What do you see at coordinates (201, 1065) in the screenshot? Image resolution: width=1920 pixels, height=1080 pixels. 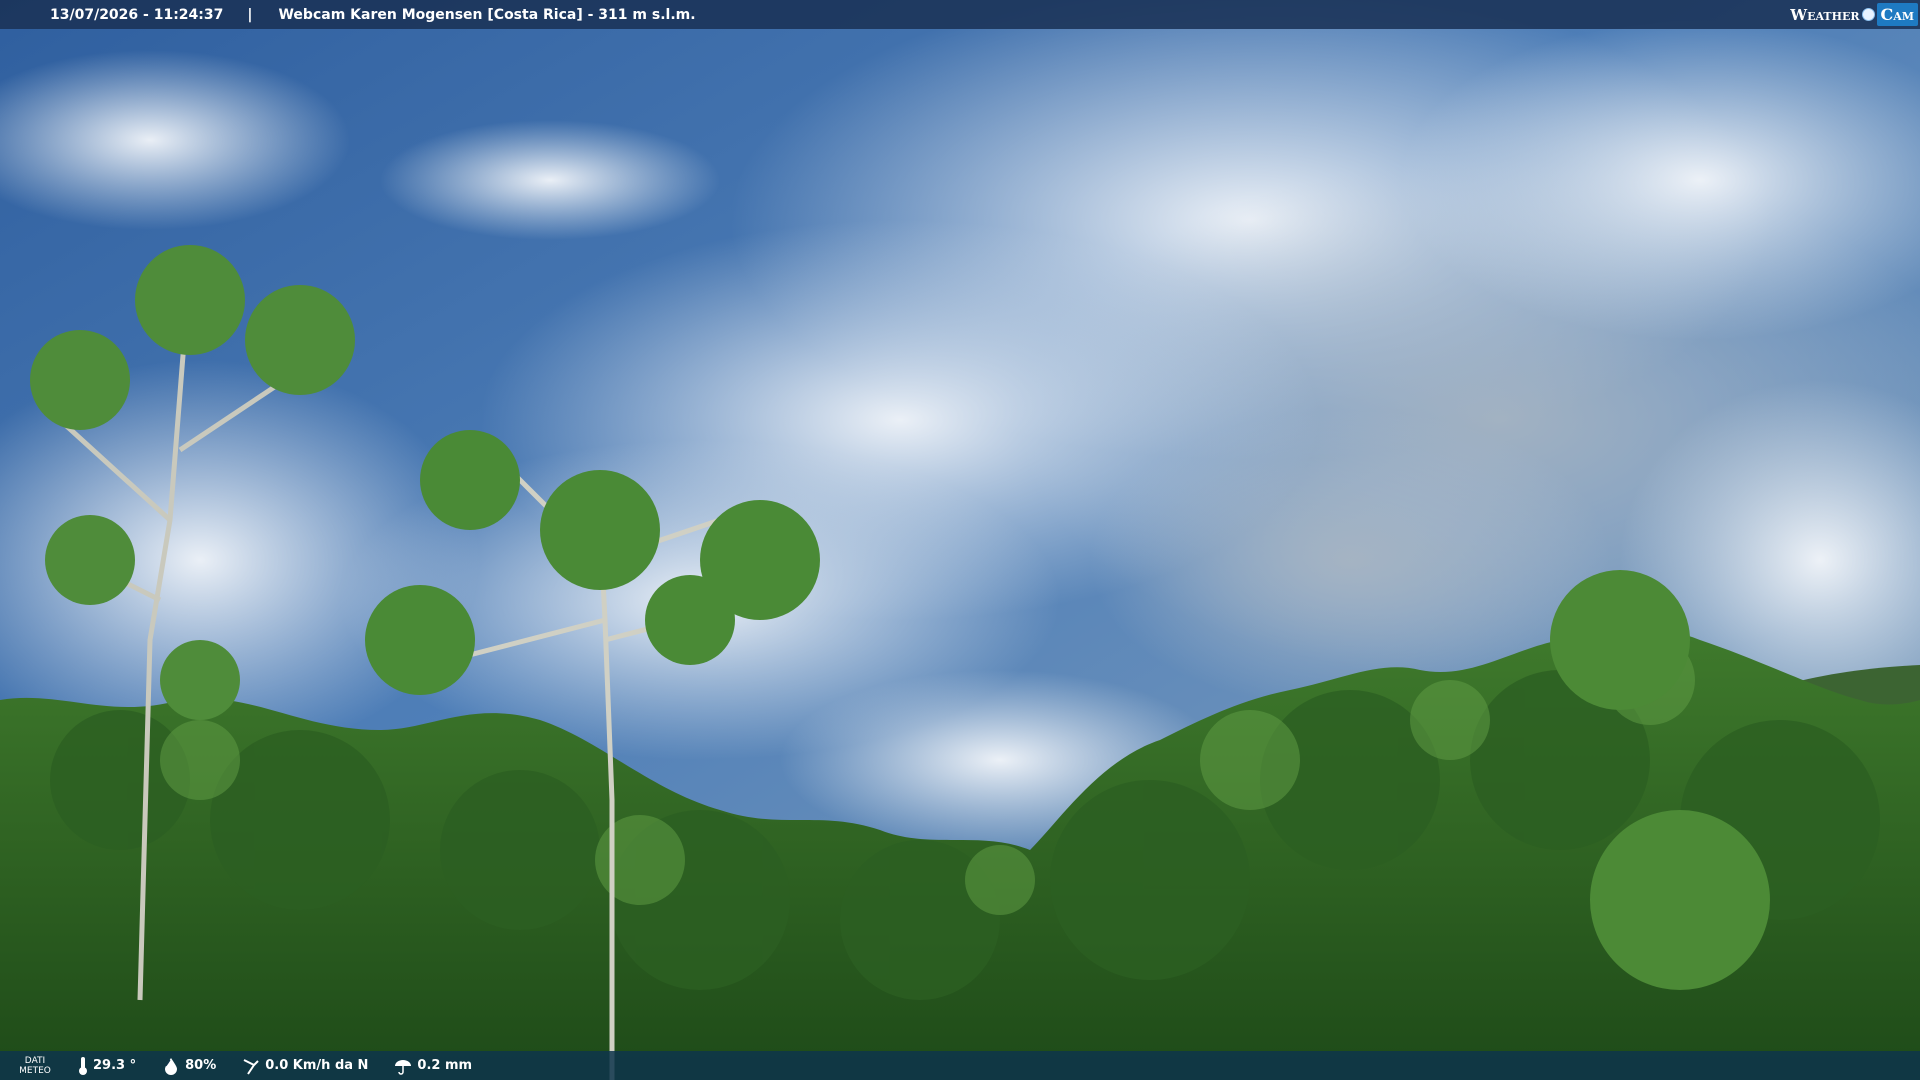 I see `humidity-value: 80%` at bounding box center [201, 1065].